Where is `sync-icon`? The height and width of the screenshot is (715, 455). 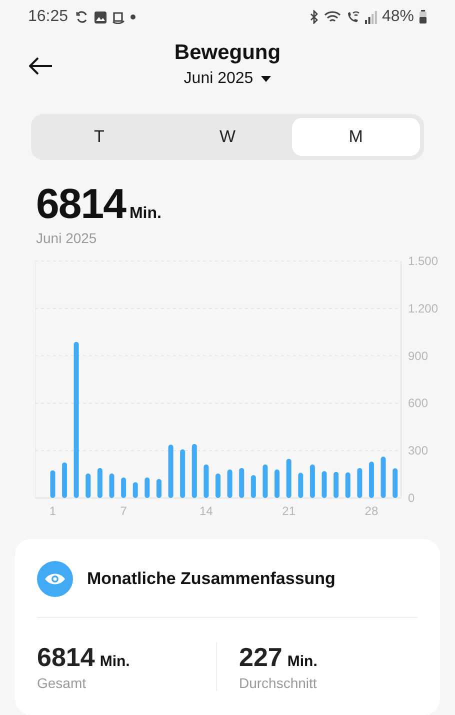 sync-icon is located at coordinates (82, 17).